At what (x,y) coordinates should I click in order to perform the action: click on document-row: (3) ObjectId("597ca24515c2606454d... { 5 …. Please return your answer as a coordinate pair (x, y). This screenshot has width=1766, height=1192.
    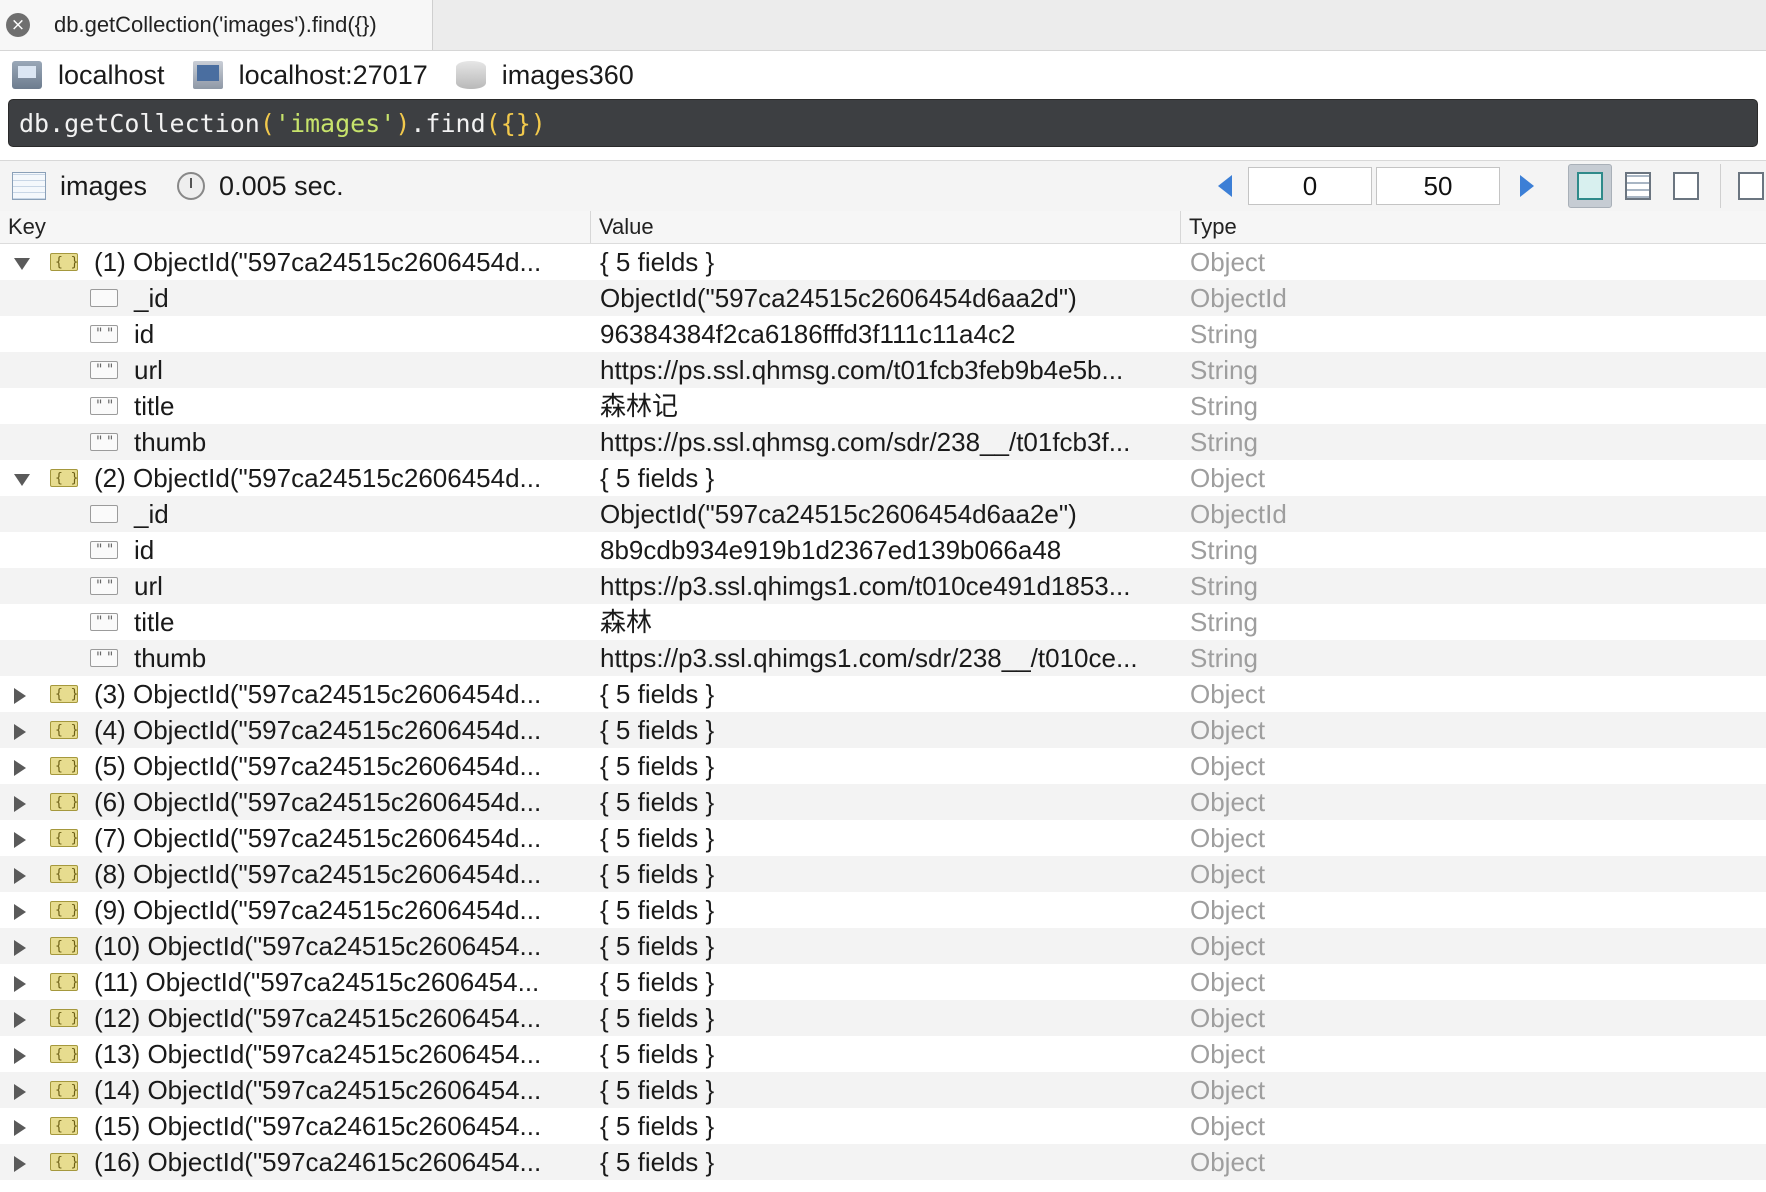
    Looking at the image, I should click on (883, 694).